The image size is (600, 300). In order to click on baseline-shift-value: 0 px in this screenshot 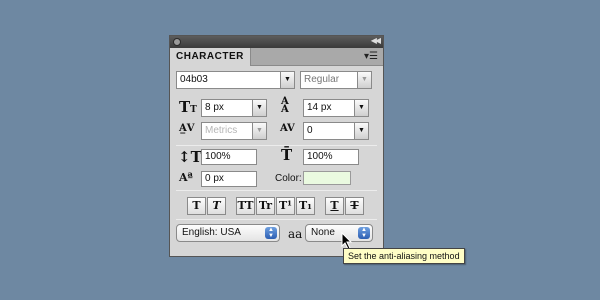, I will do `click(214, 178)`.